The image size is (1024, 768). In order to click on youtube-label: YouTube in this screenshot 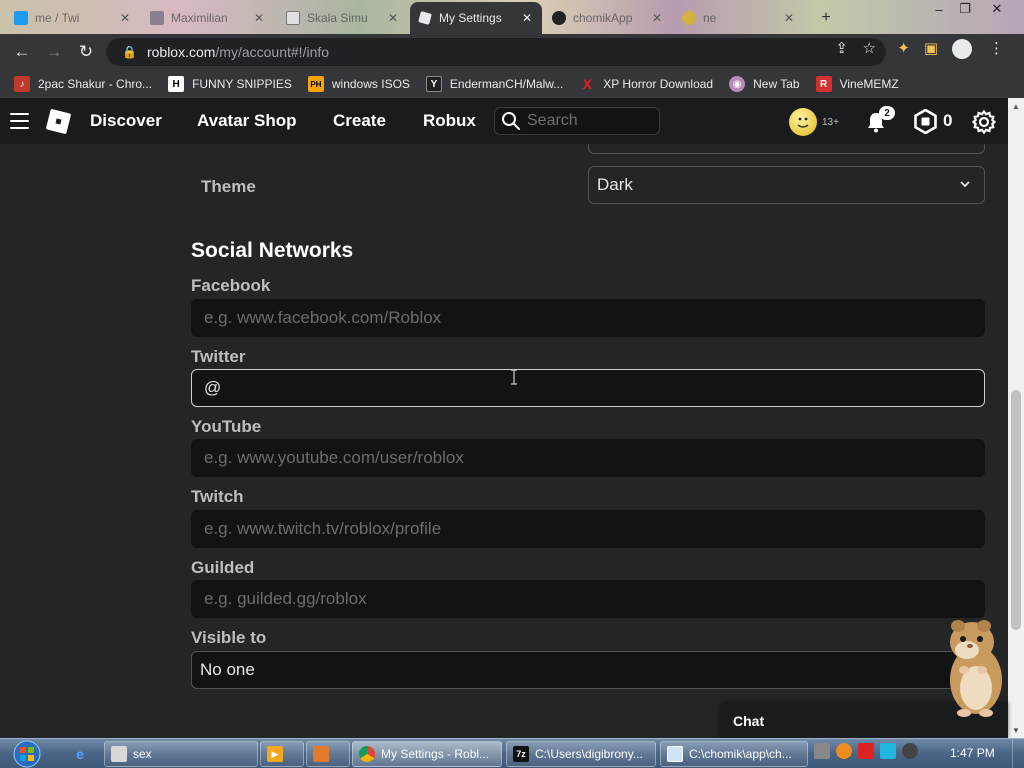, I will do `click(226, 426)`.